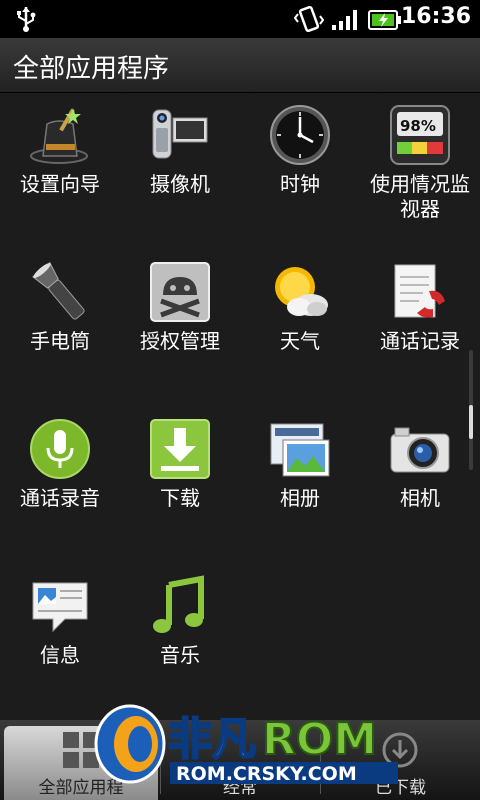 This screenshot has width=480, height=800. I want to click on app-label: 音乐, so click(180, 655).